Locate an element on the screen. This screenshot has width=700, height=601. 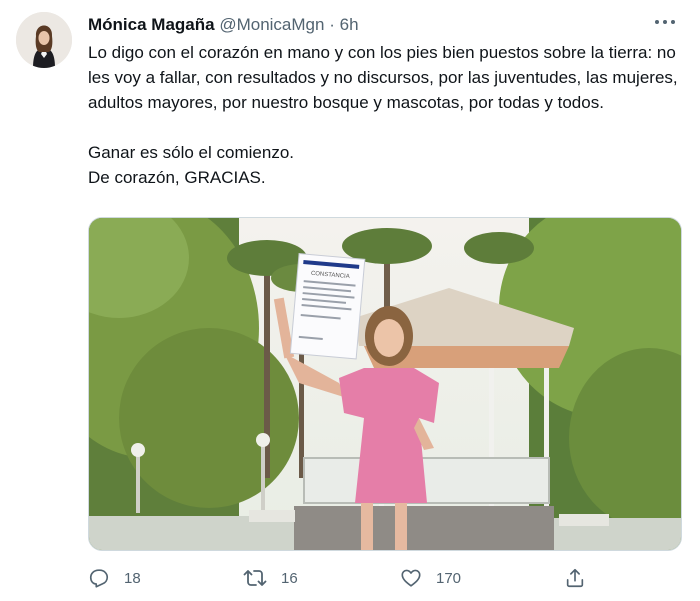
reply-button: 18 is located at coordinates (114, 578).